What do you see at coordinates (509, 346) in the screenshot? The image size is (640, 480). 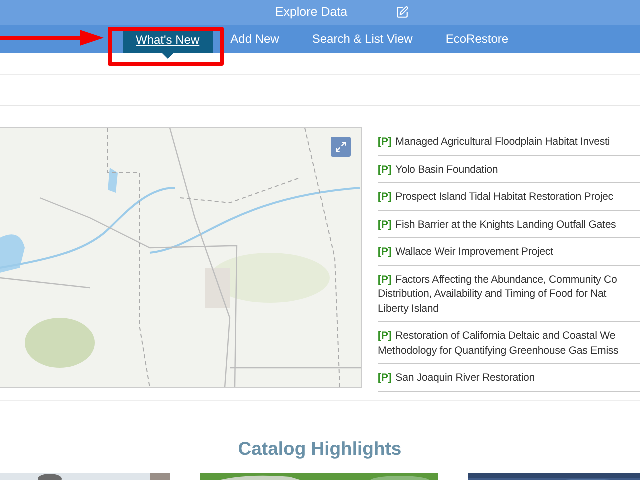 I see `project-link: [P] Restoration of California Deltaic and Coastal We Methodology for Quantifying Greenhouse Gas Emiss` at bounding box center [509, 346].